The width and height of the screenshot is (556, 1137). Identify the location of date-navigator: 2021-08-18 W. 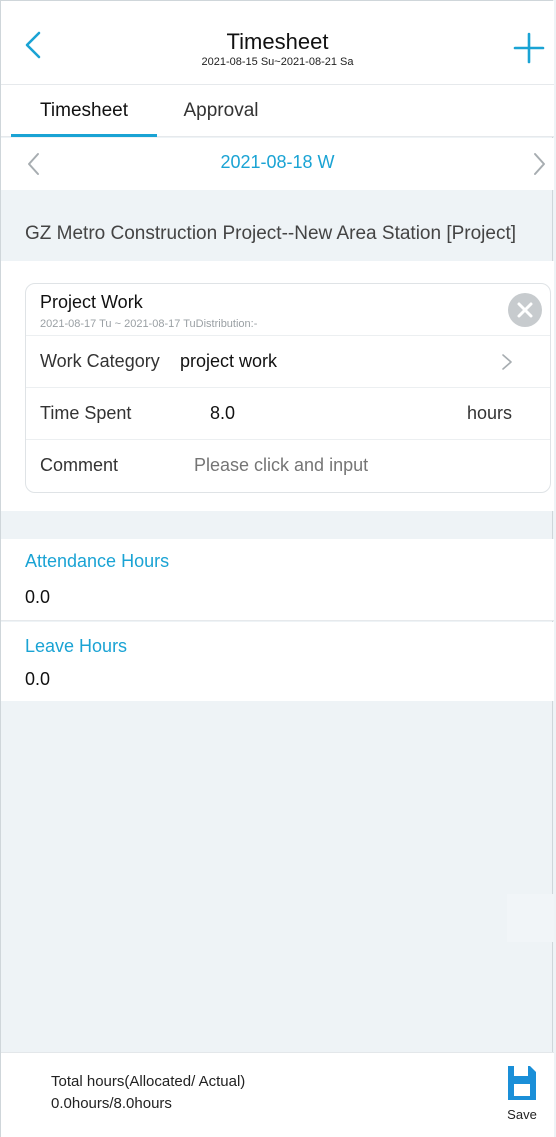
(277, 164).